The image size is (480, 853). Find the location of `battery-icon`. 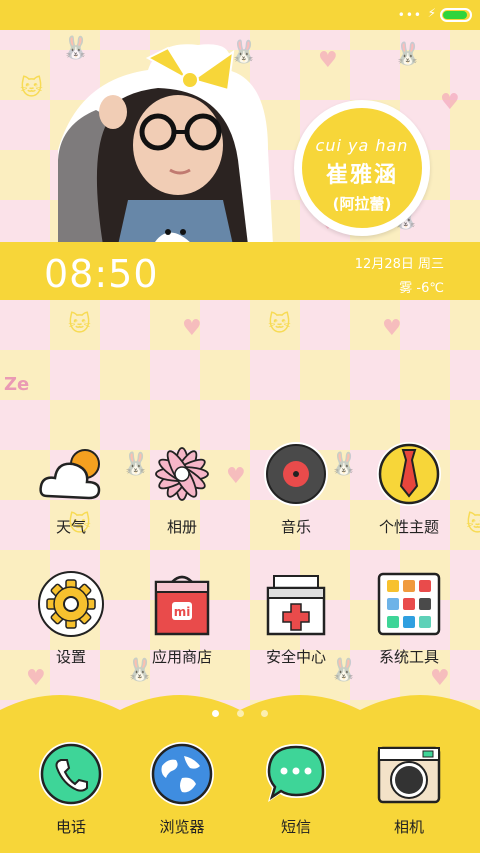

battery-icon is located at coordinates (456, 15).